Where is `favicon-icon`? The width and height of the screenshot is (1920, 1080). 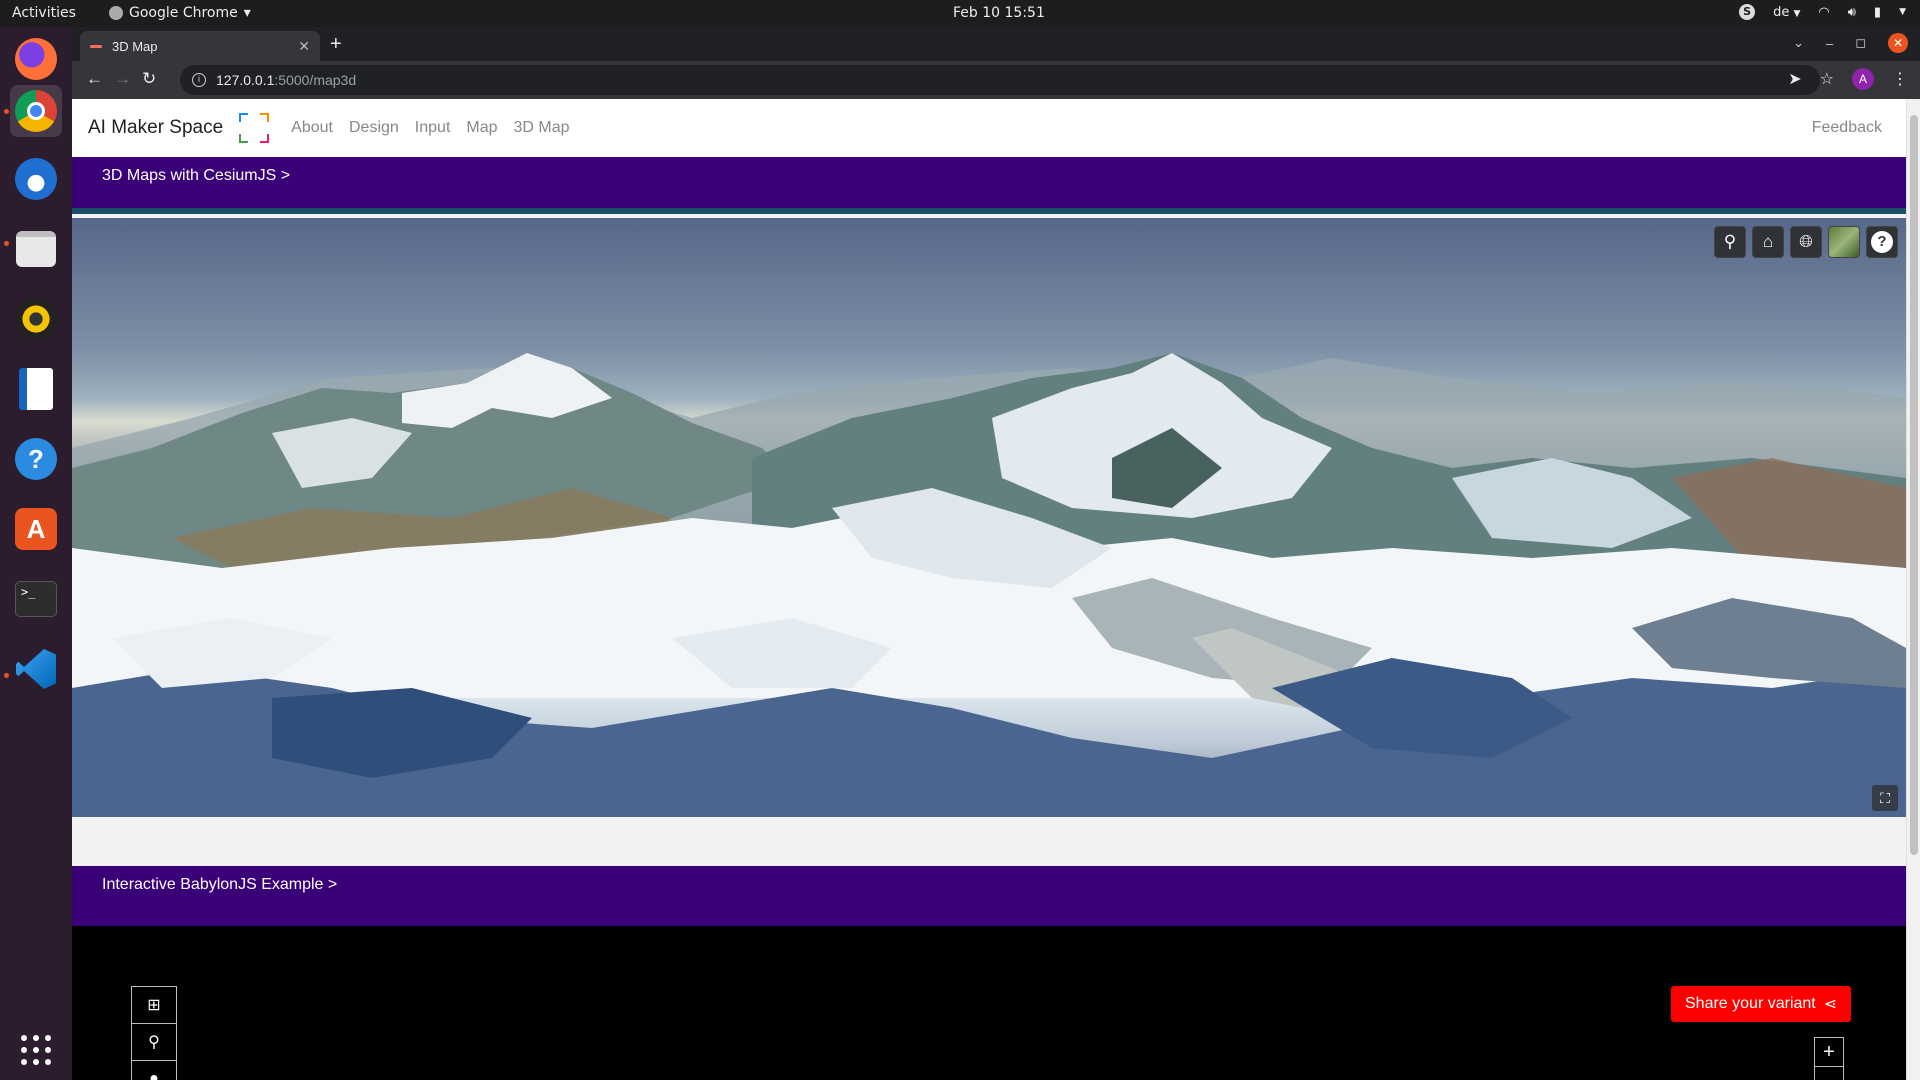
favicon-icon is located at coordinates (96, 46).